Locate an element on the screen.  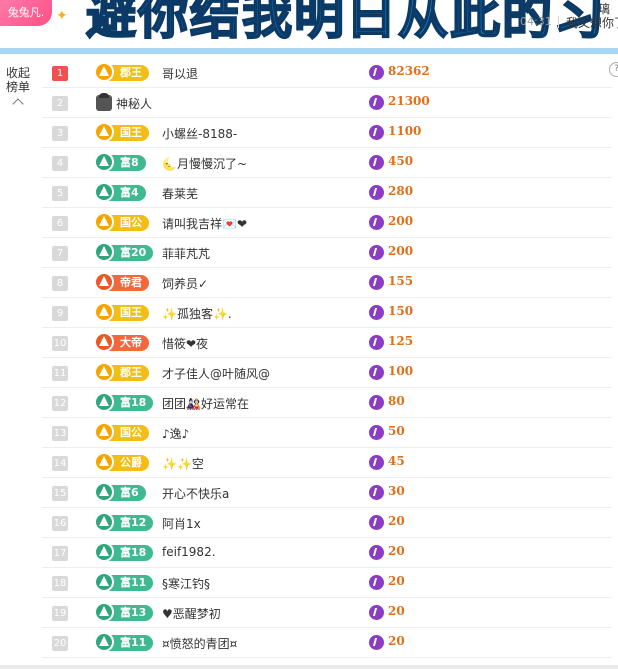
rank-row: 10 大帝 惜筱❤夜 125 is located at coordinates (327, 343).